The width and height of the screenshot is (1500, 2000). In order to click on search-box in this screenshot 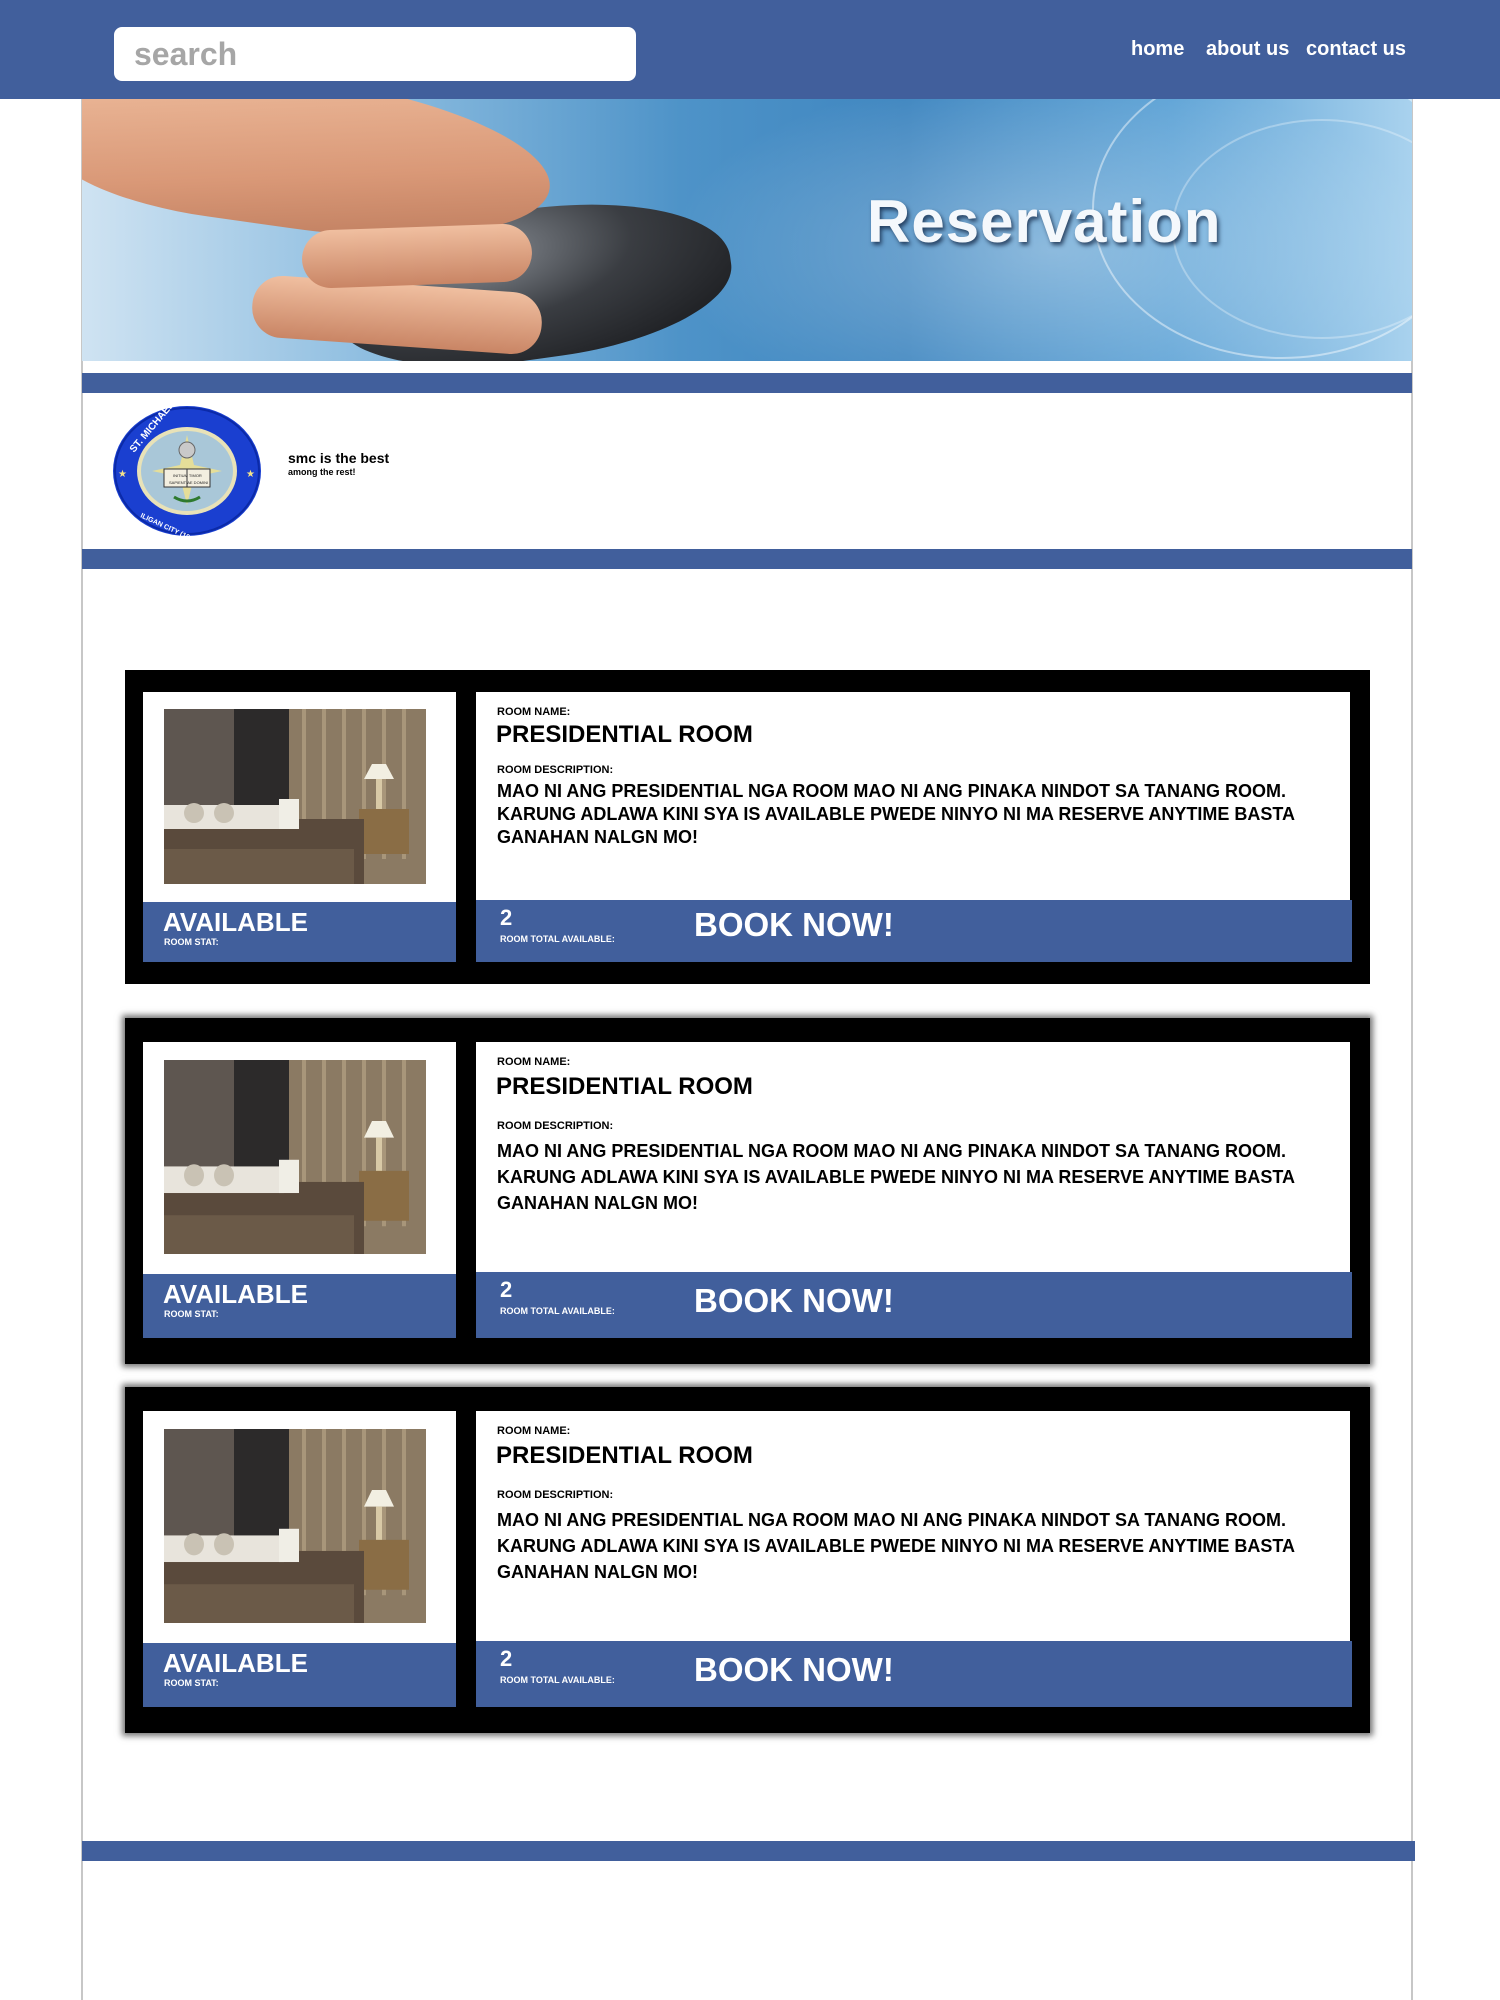, I will do `click(375, 54)`.